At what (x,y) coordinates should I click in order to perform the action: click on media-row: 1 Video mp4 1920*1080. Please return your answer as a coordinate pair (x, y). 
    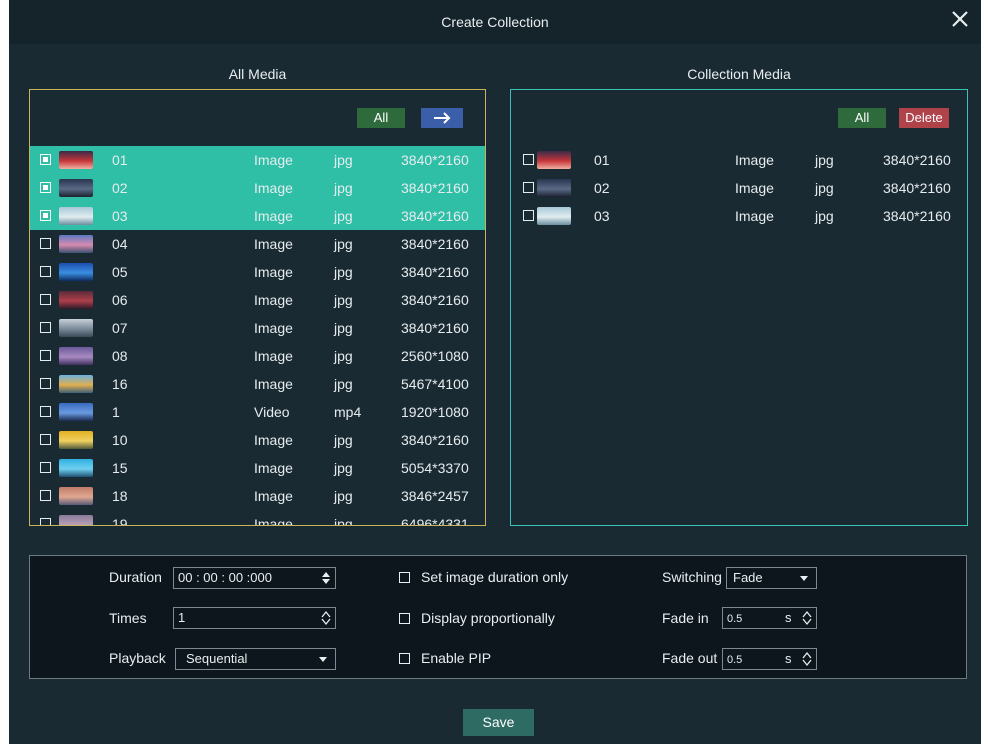
    Looking at the image, I should click on (257, 412).